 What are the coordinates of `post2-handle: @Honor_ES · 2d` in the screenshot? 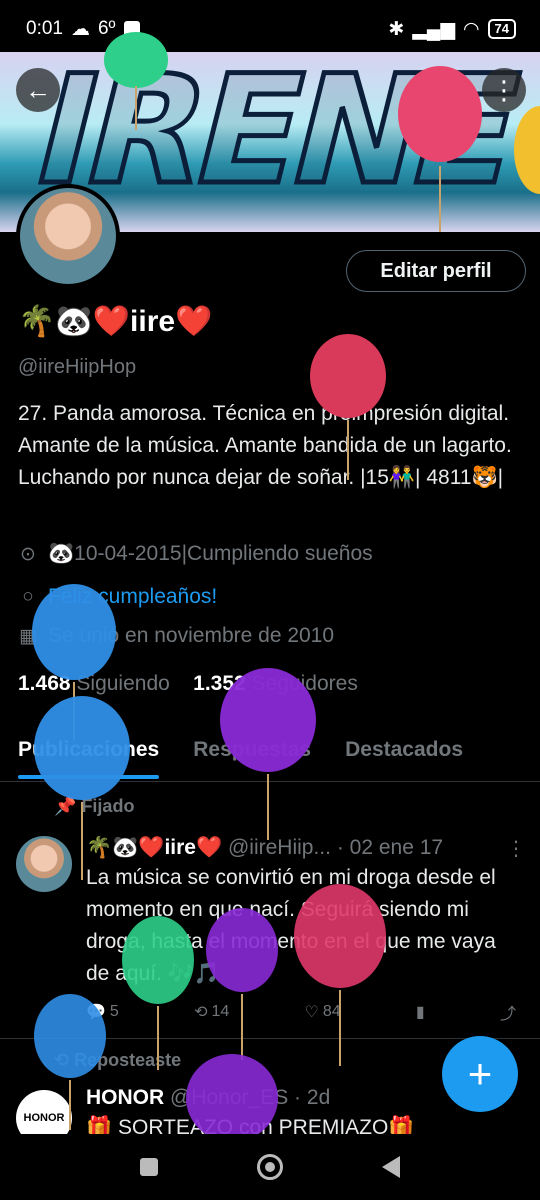 It's located at (250, 1097).